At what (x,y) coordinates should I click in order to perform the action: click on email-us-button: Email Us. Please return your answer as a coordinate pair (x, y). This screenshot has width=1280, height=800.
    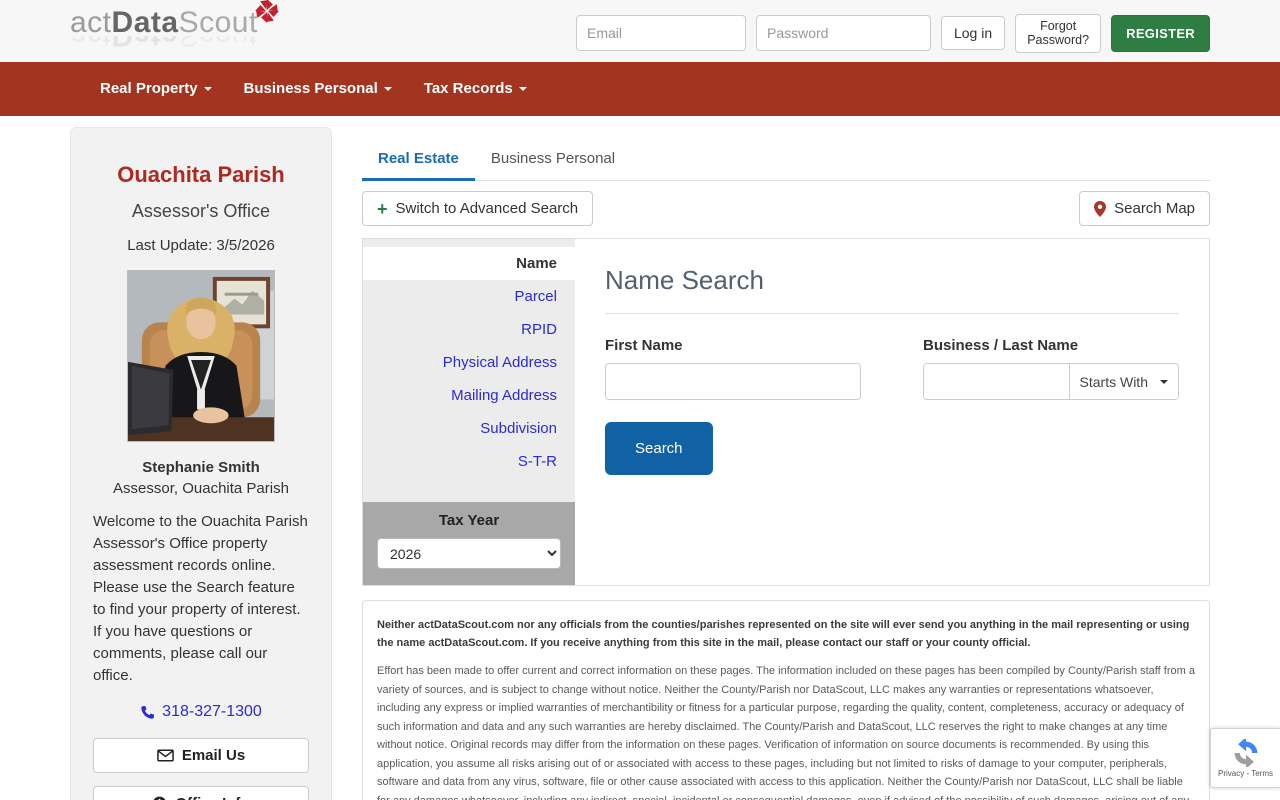
    Looking at the image, I should click on (201, 755).